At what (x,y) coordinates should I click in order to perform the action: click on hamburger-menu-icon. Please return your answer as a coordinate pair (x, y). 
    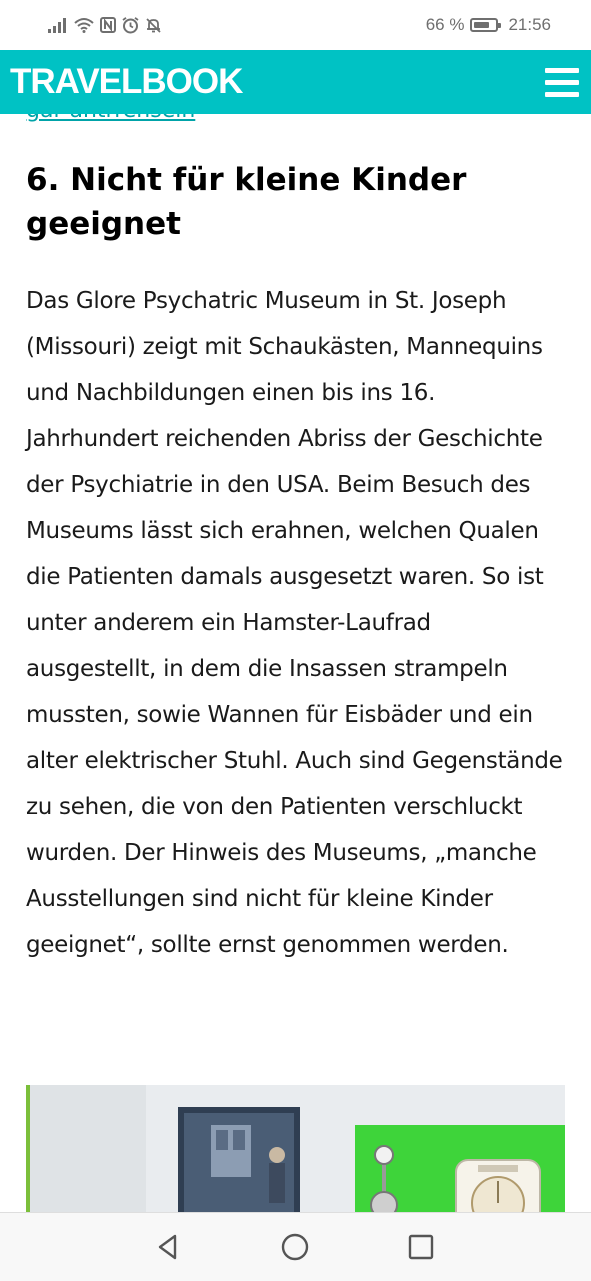
    Looking at the image, I should click on (562, 83).